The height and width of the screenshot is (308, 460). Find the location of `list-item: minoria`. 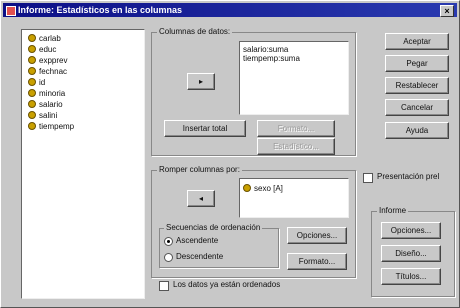

list-item: minoria is located at coordinates (46, 94).